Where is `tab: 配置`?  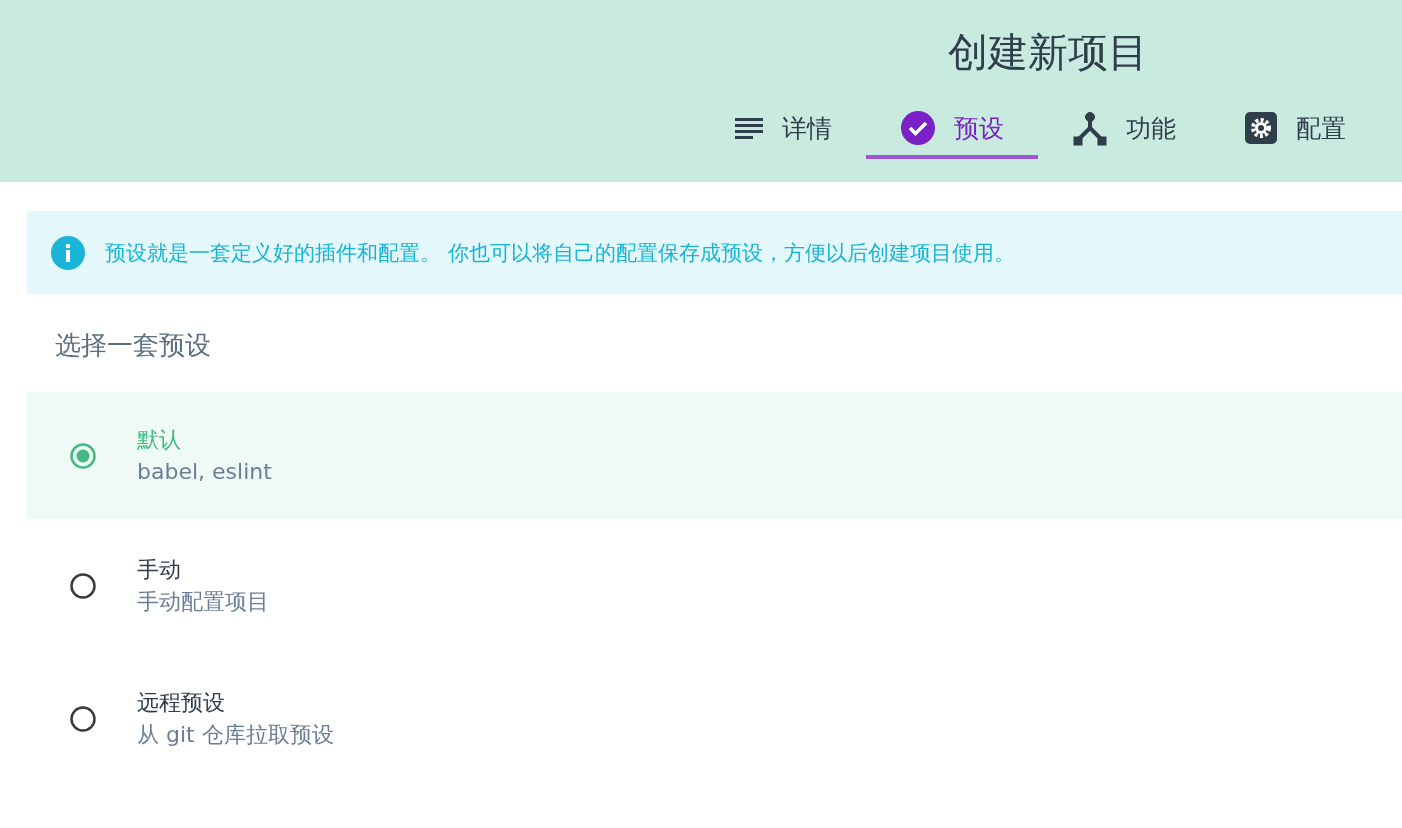
tab: 配置 is located at coordinates (1295, 130).